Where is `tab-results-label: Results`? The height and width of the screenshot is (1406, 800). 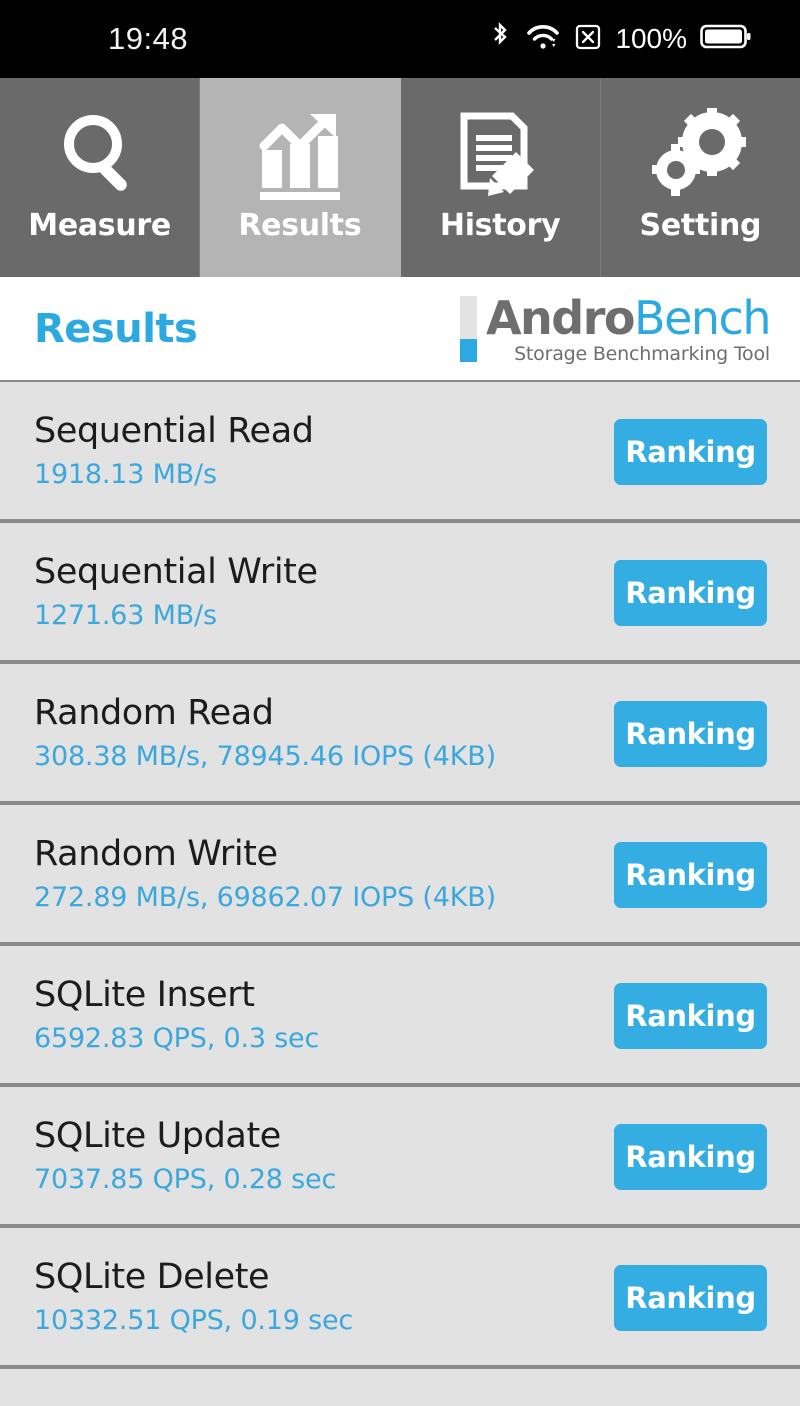
tab-results-label: Results is located at coordinates (300, 225).